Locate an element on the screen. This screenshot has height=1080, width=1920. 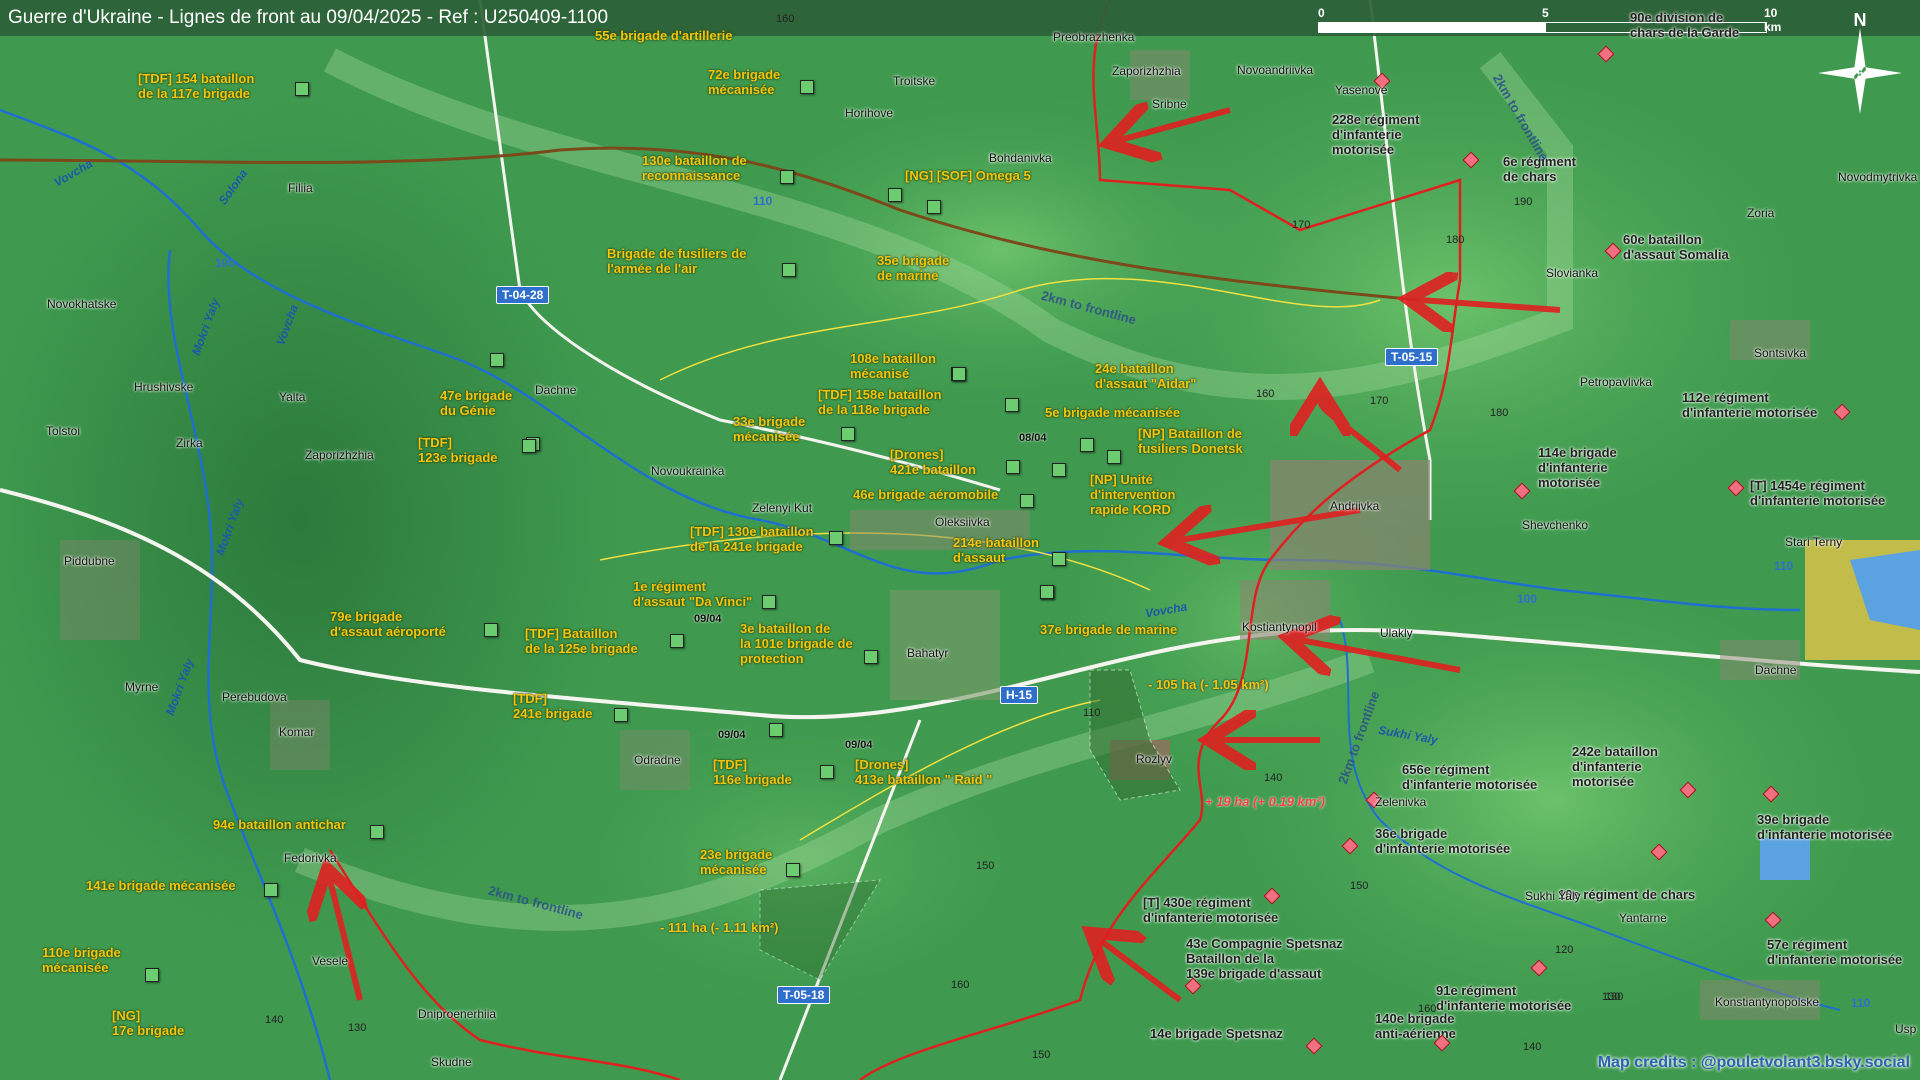
town-label: Ulakly is located at coordinates (1396, 633).